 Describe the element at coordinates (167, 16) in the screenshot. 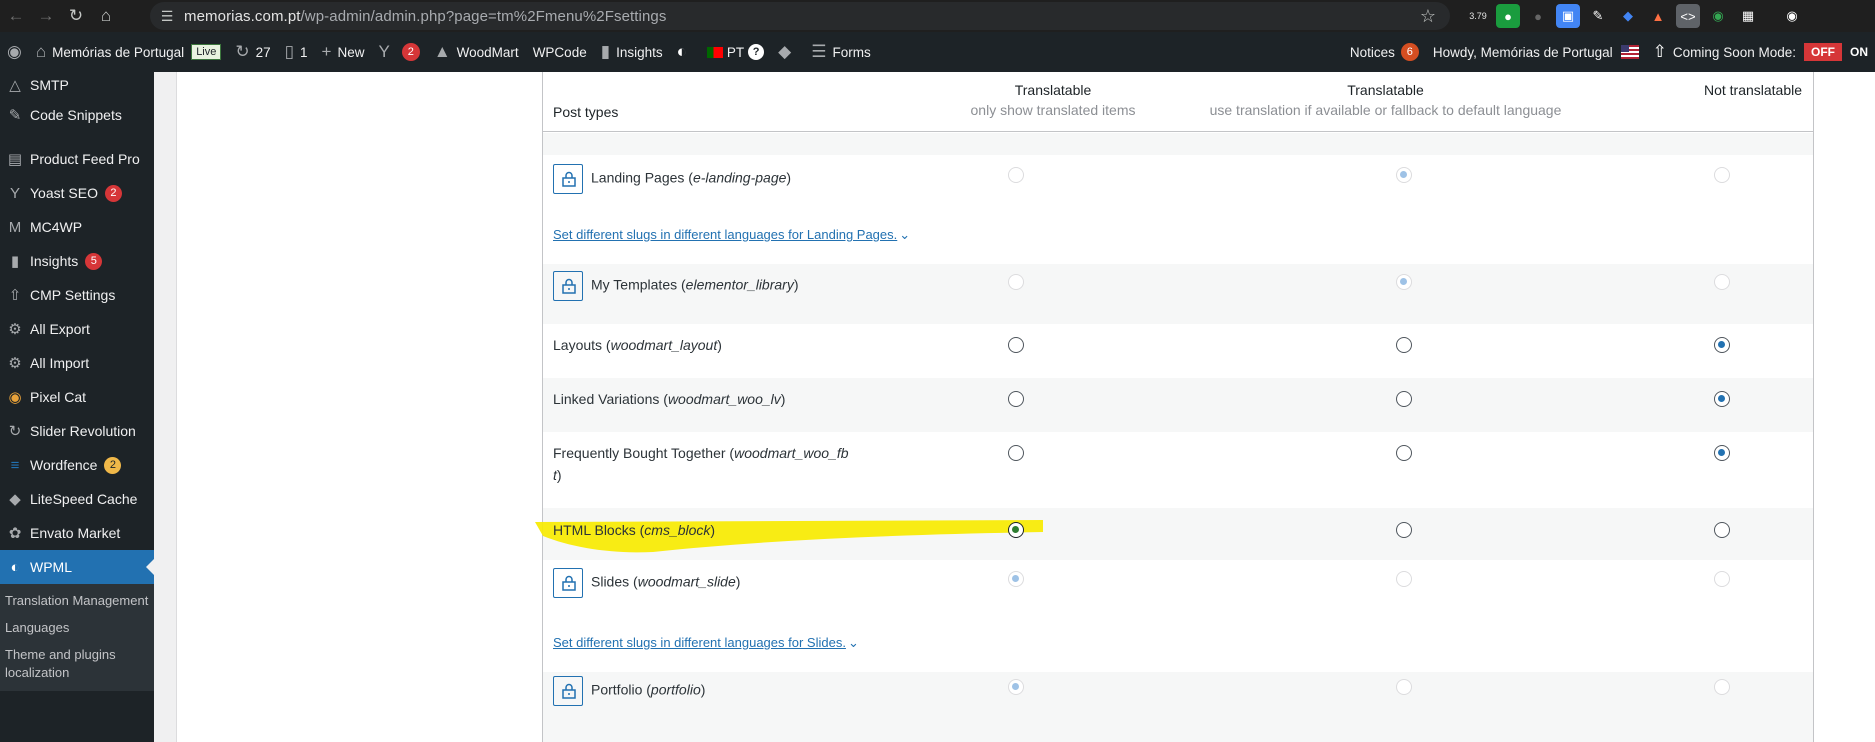

I see `site-info-icon: ☰` at that location.